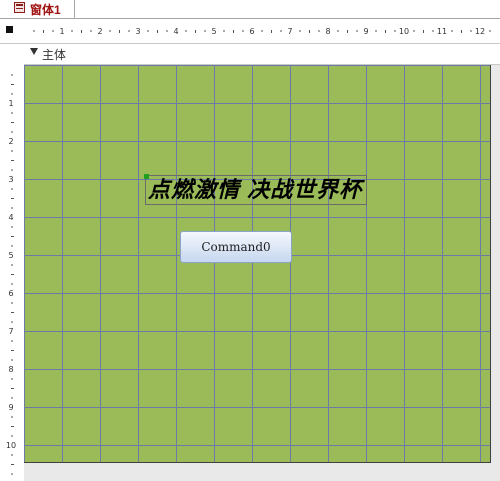 Image resolution: width=500 pixels, height=481 pixels. I want to click on horizontal-ruler-ticks: 1 2 3 4 5 6 7 8 9 10 11 12, so click(262, 31).